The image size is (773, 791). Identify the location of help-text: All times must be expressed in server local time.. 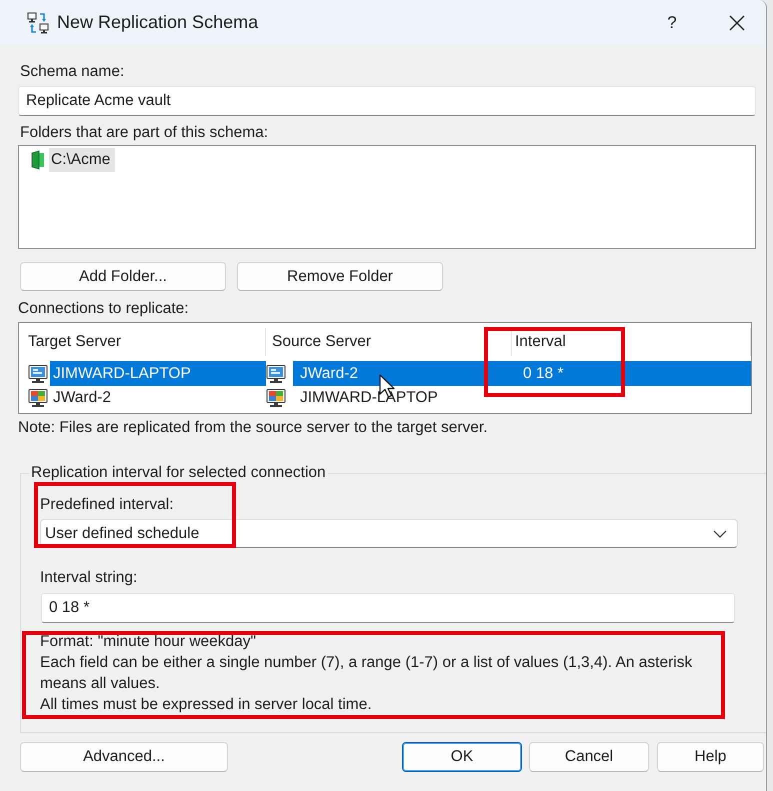
(206, 705).